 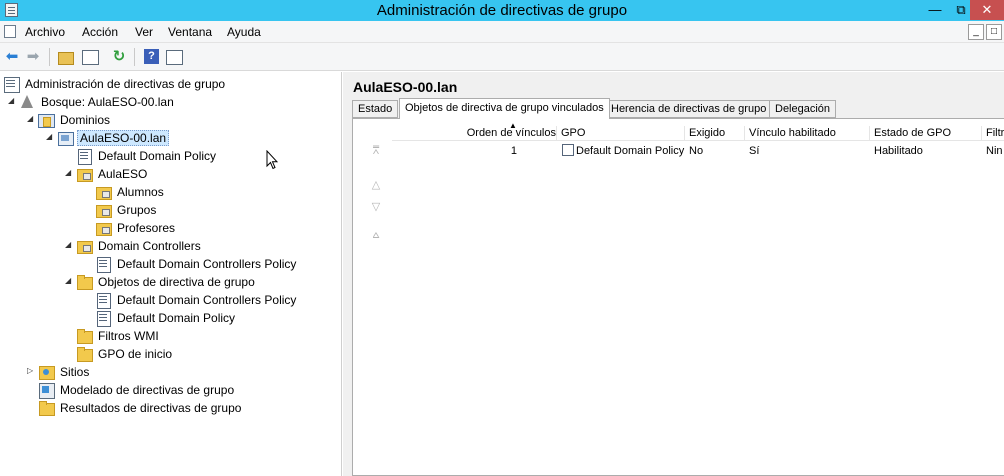 I want to click on column-header-enforced: Exigido, so click(x=715, y=133).